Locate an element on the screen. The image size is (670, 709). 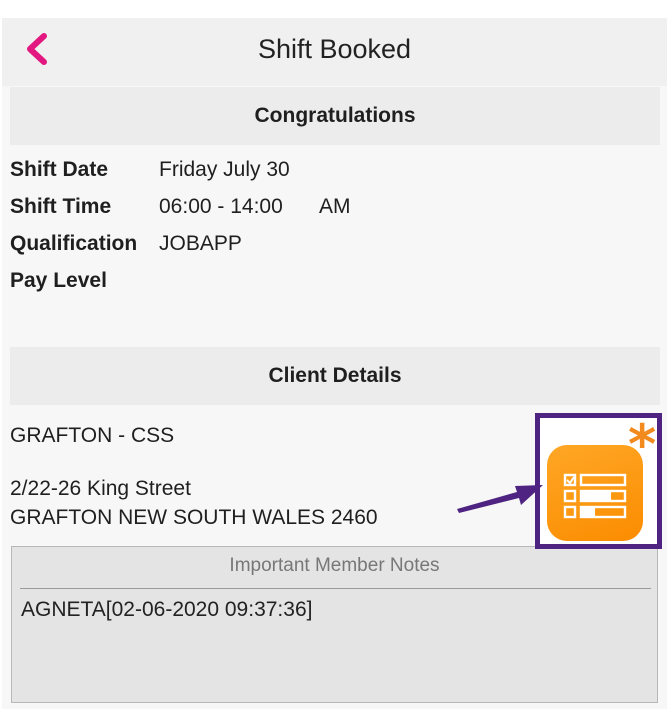
asterisk-marker: * is located at coordinates (642, 444).